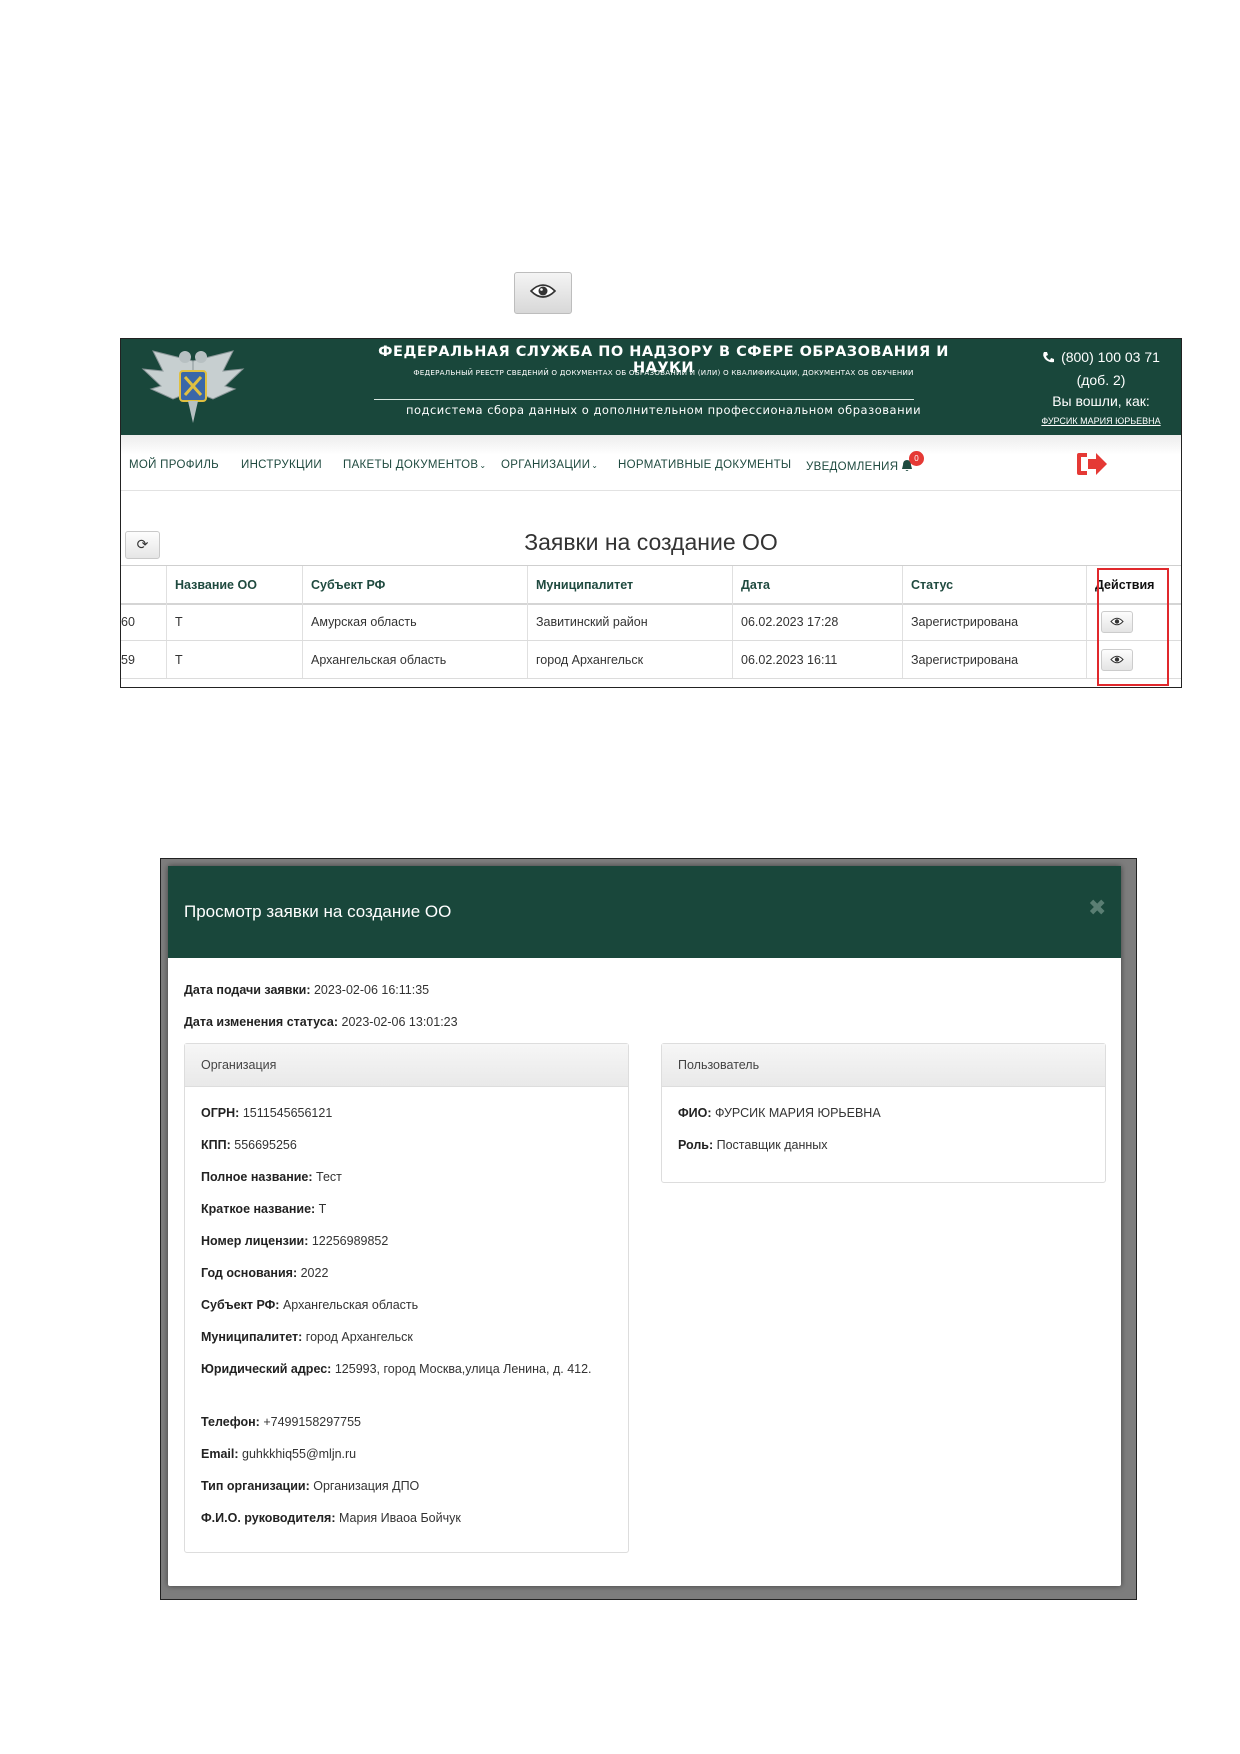  What do you see at coordinates (371, 990) in the screenshot?
I see `submitted-date-value: 2023-02-06 16:11:35` at bounding box center [371, 990].